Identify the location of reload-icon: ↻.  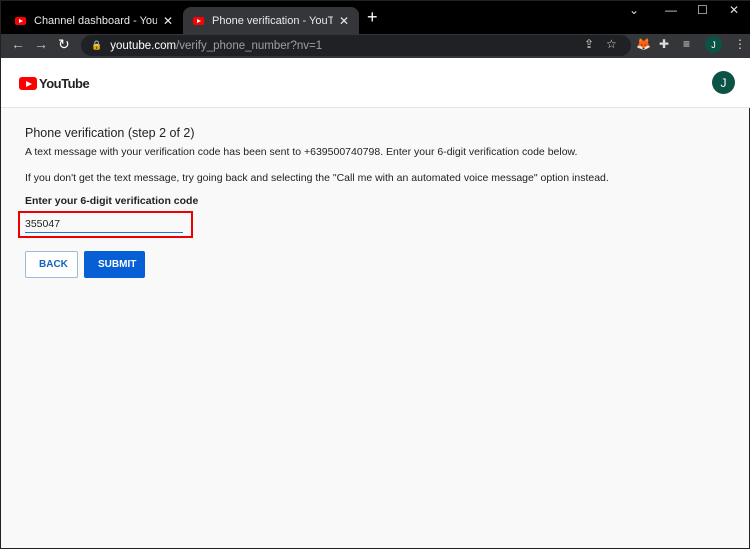
(64, 44).